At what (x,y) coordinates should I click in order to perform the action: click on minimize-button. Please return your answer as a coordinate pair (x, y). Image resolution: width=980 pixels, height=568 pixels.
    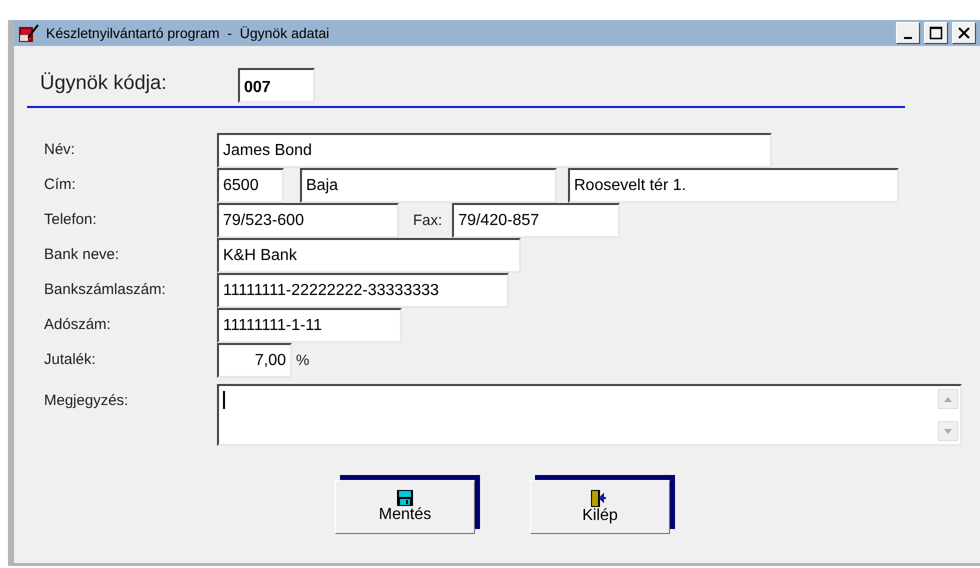
    Looking at the image, I should click on (908, 33).